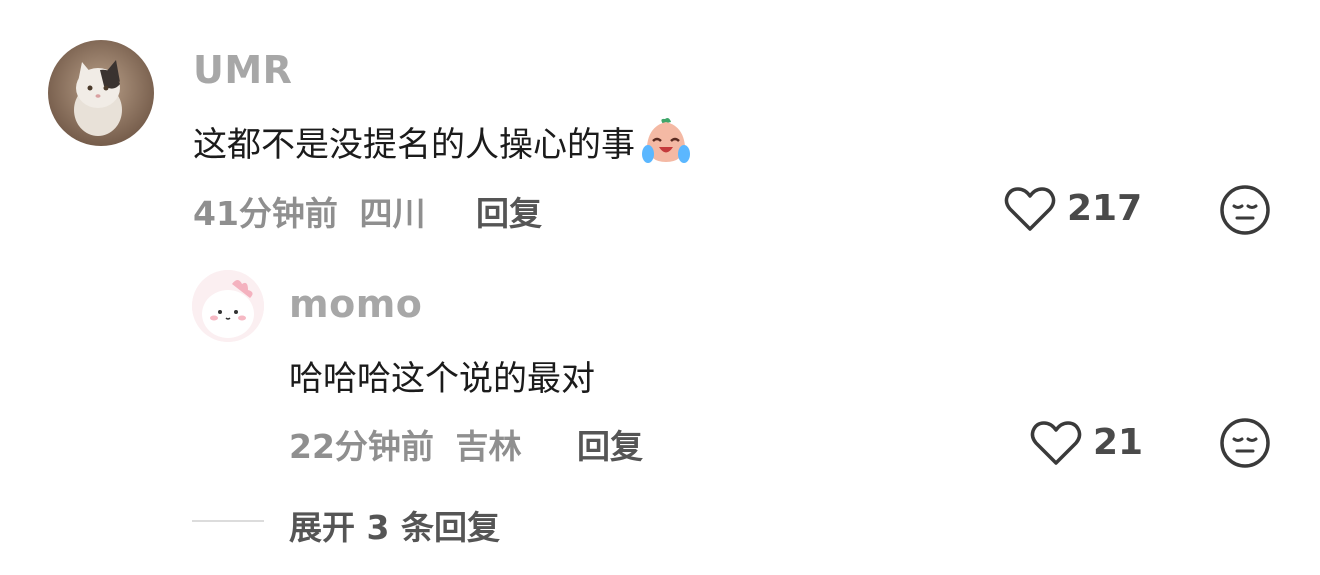 Image resolution: width=1320 pixels, height=575 pixels. What do you see at coordinates (442, 379) in the screenshot?
I see `comment-text: 哈哈哈这个说的最对` at bounding box center [442, 379].